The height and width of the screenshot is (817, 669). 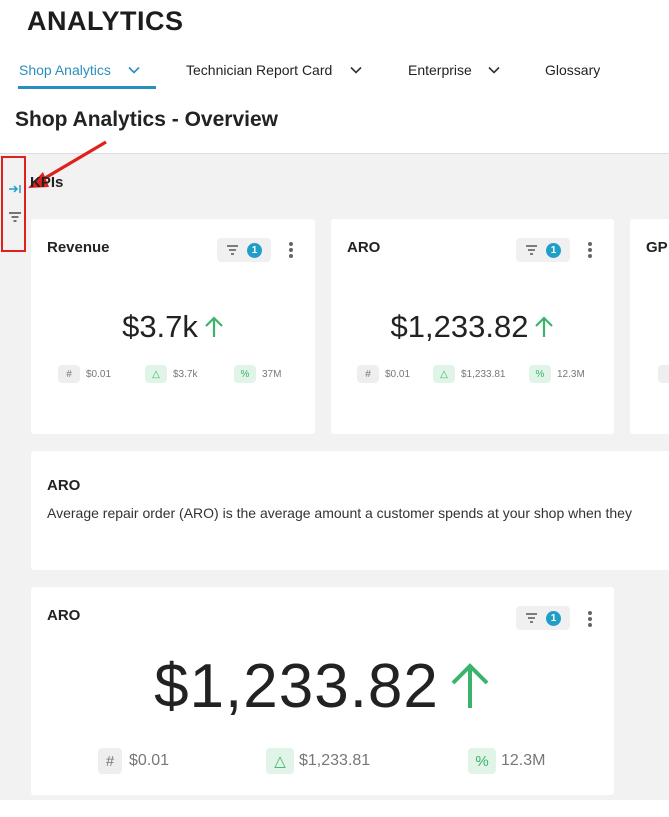 I want to click on description-title: ARO, so click(x=64, y=485).